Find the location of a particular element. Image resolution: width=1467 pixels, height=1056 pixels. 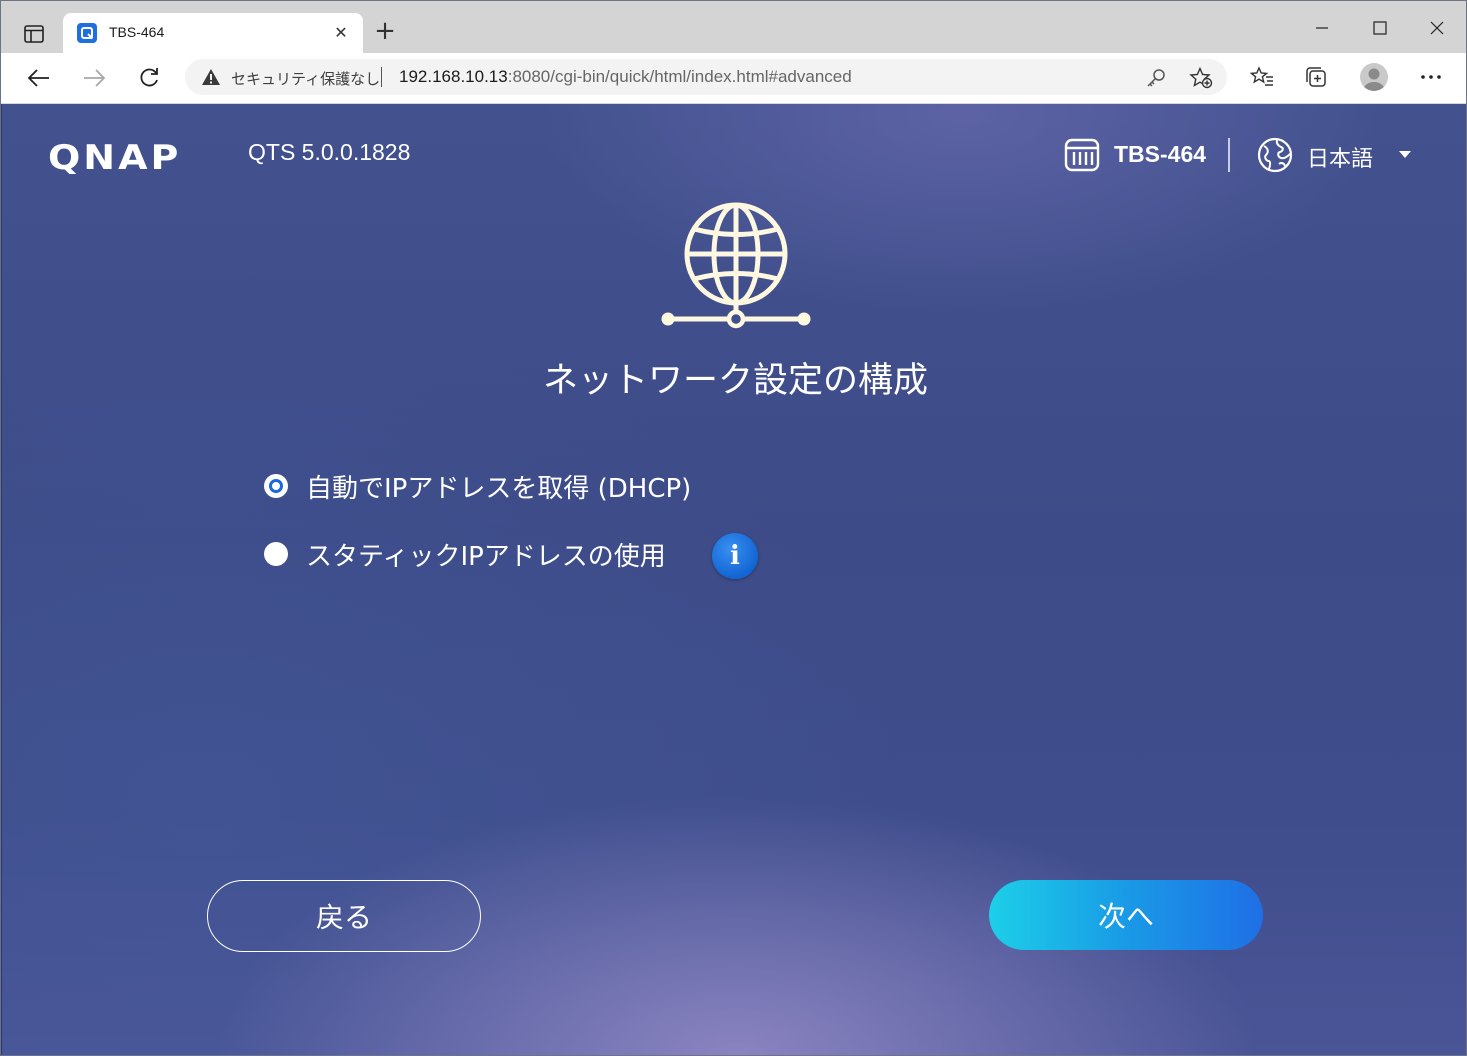

chevron-down-icon is located at coordinates (1405, 154).